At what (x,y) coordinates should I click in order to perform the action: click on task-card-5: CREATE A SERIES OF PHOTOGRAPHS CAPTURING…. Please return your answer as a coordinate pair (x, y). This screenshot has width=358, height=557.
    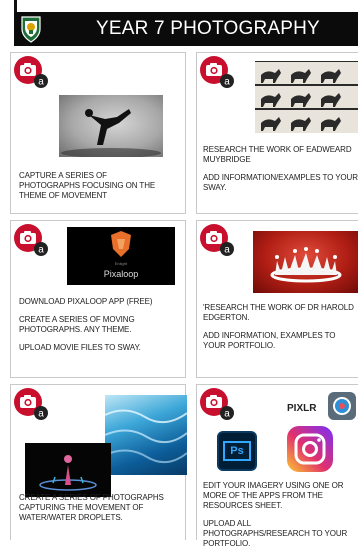
    Looking at the image, I should click on (98, 462).